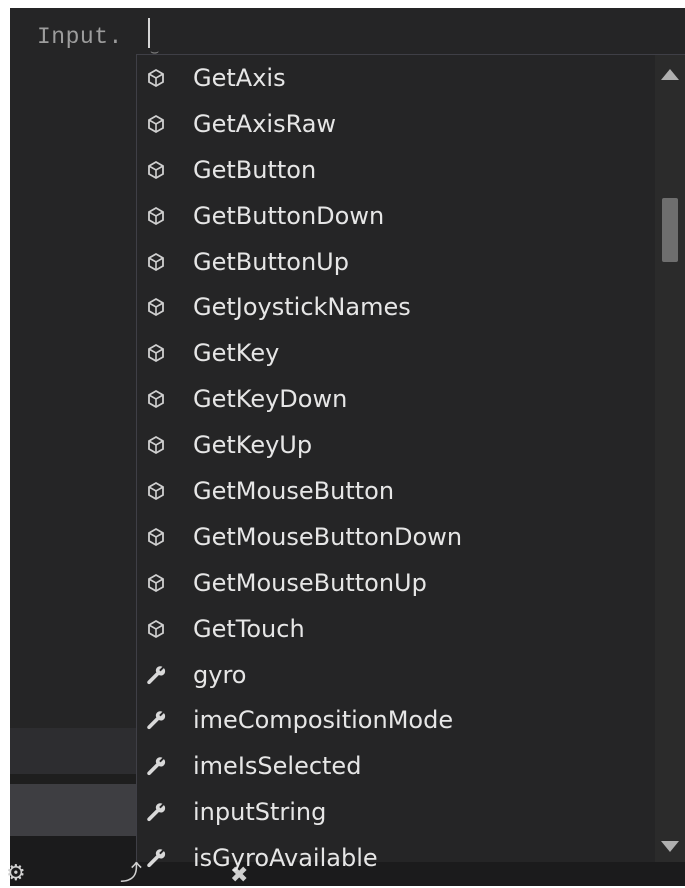  I want to click on toolbar-strip: ⚙, so click(71, 861).